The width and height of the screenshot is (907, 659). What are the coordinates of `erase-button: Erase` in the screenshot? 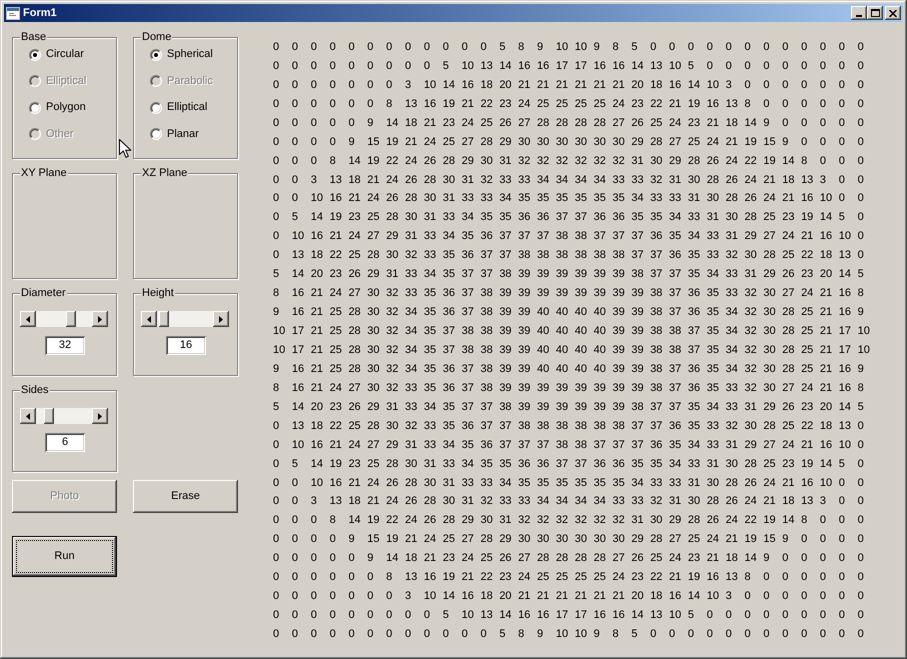 It's located at (185, 496).